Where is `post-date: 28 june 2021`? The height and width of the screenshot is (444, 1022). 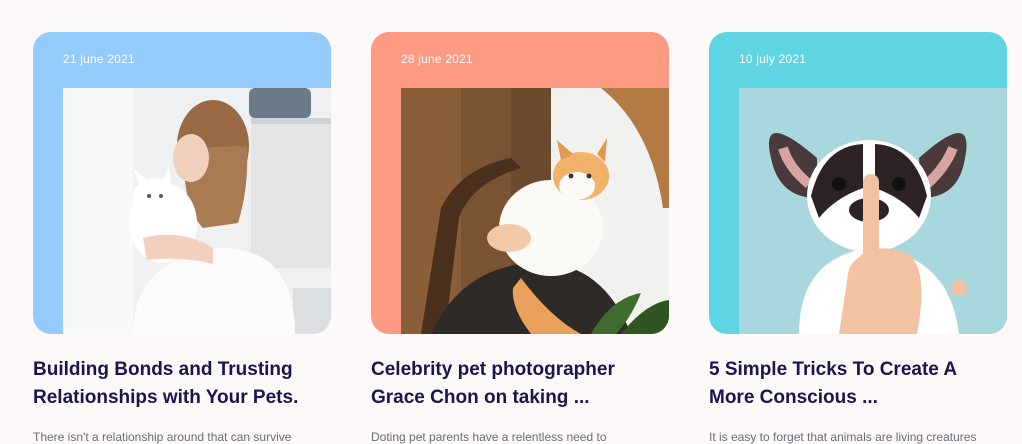
post-date: 28 june 2021 is located at coordinates (437, 59).